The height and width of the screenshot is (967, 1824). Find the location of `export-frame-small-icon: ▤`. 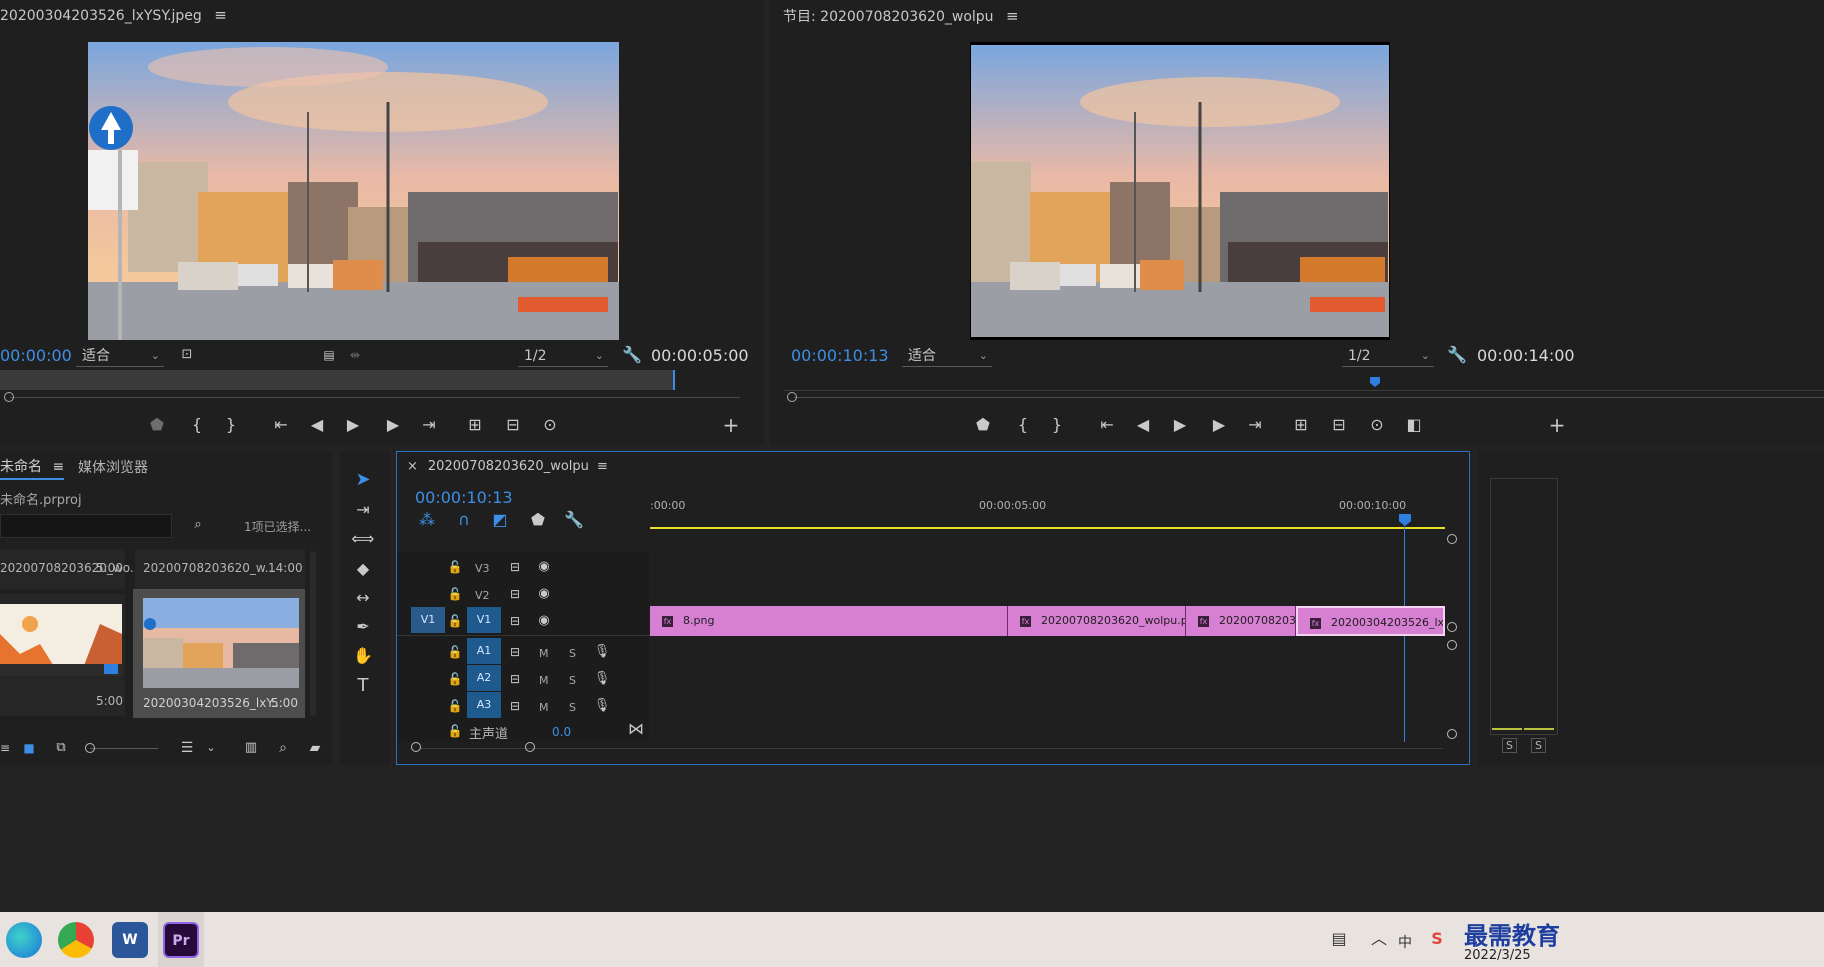

export-frame-small-icon: ▤ is located at coordinates (329, 355).